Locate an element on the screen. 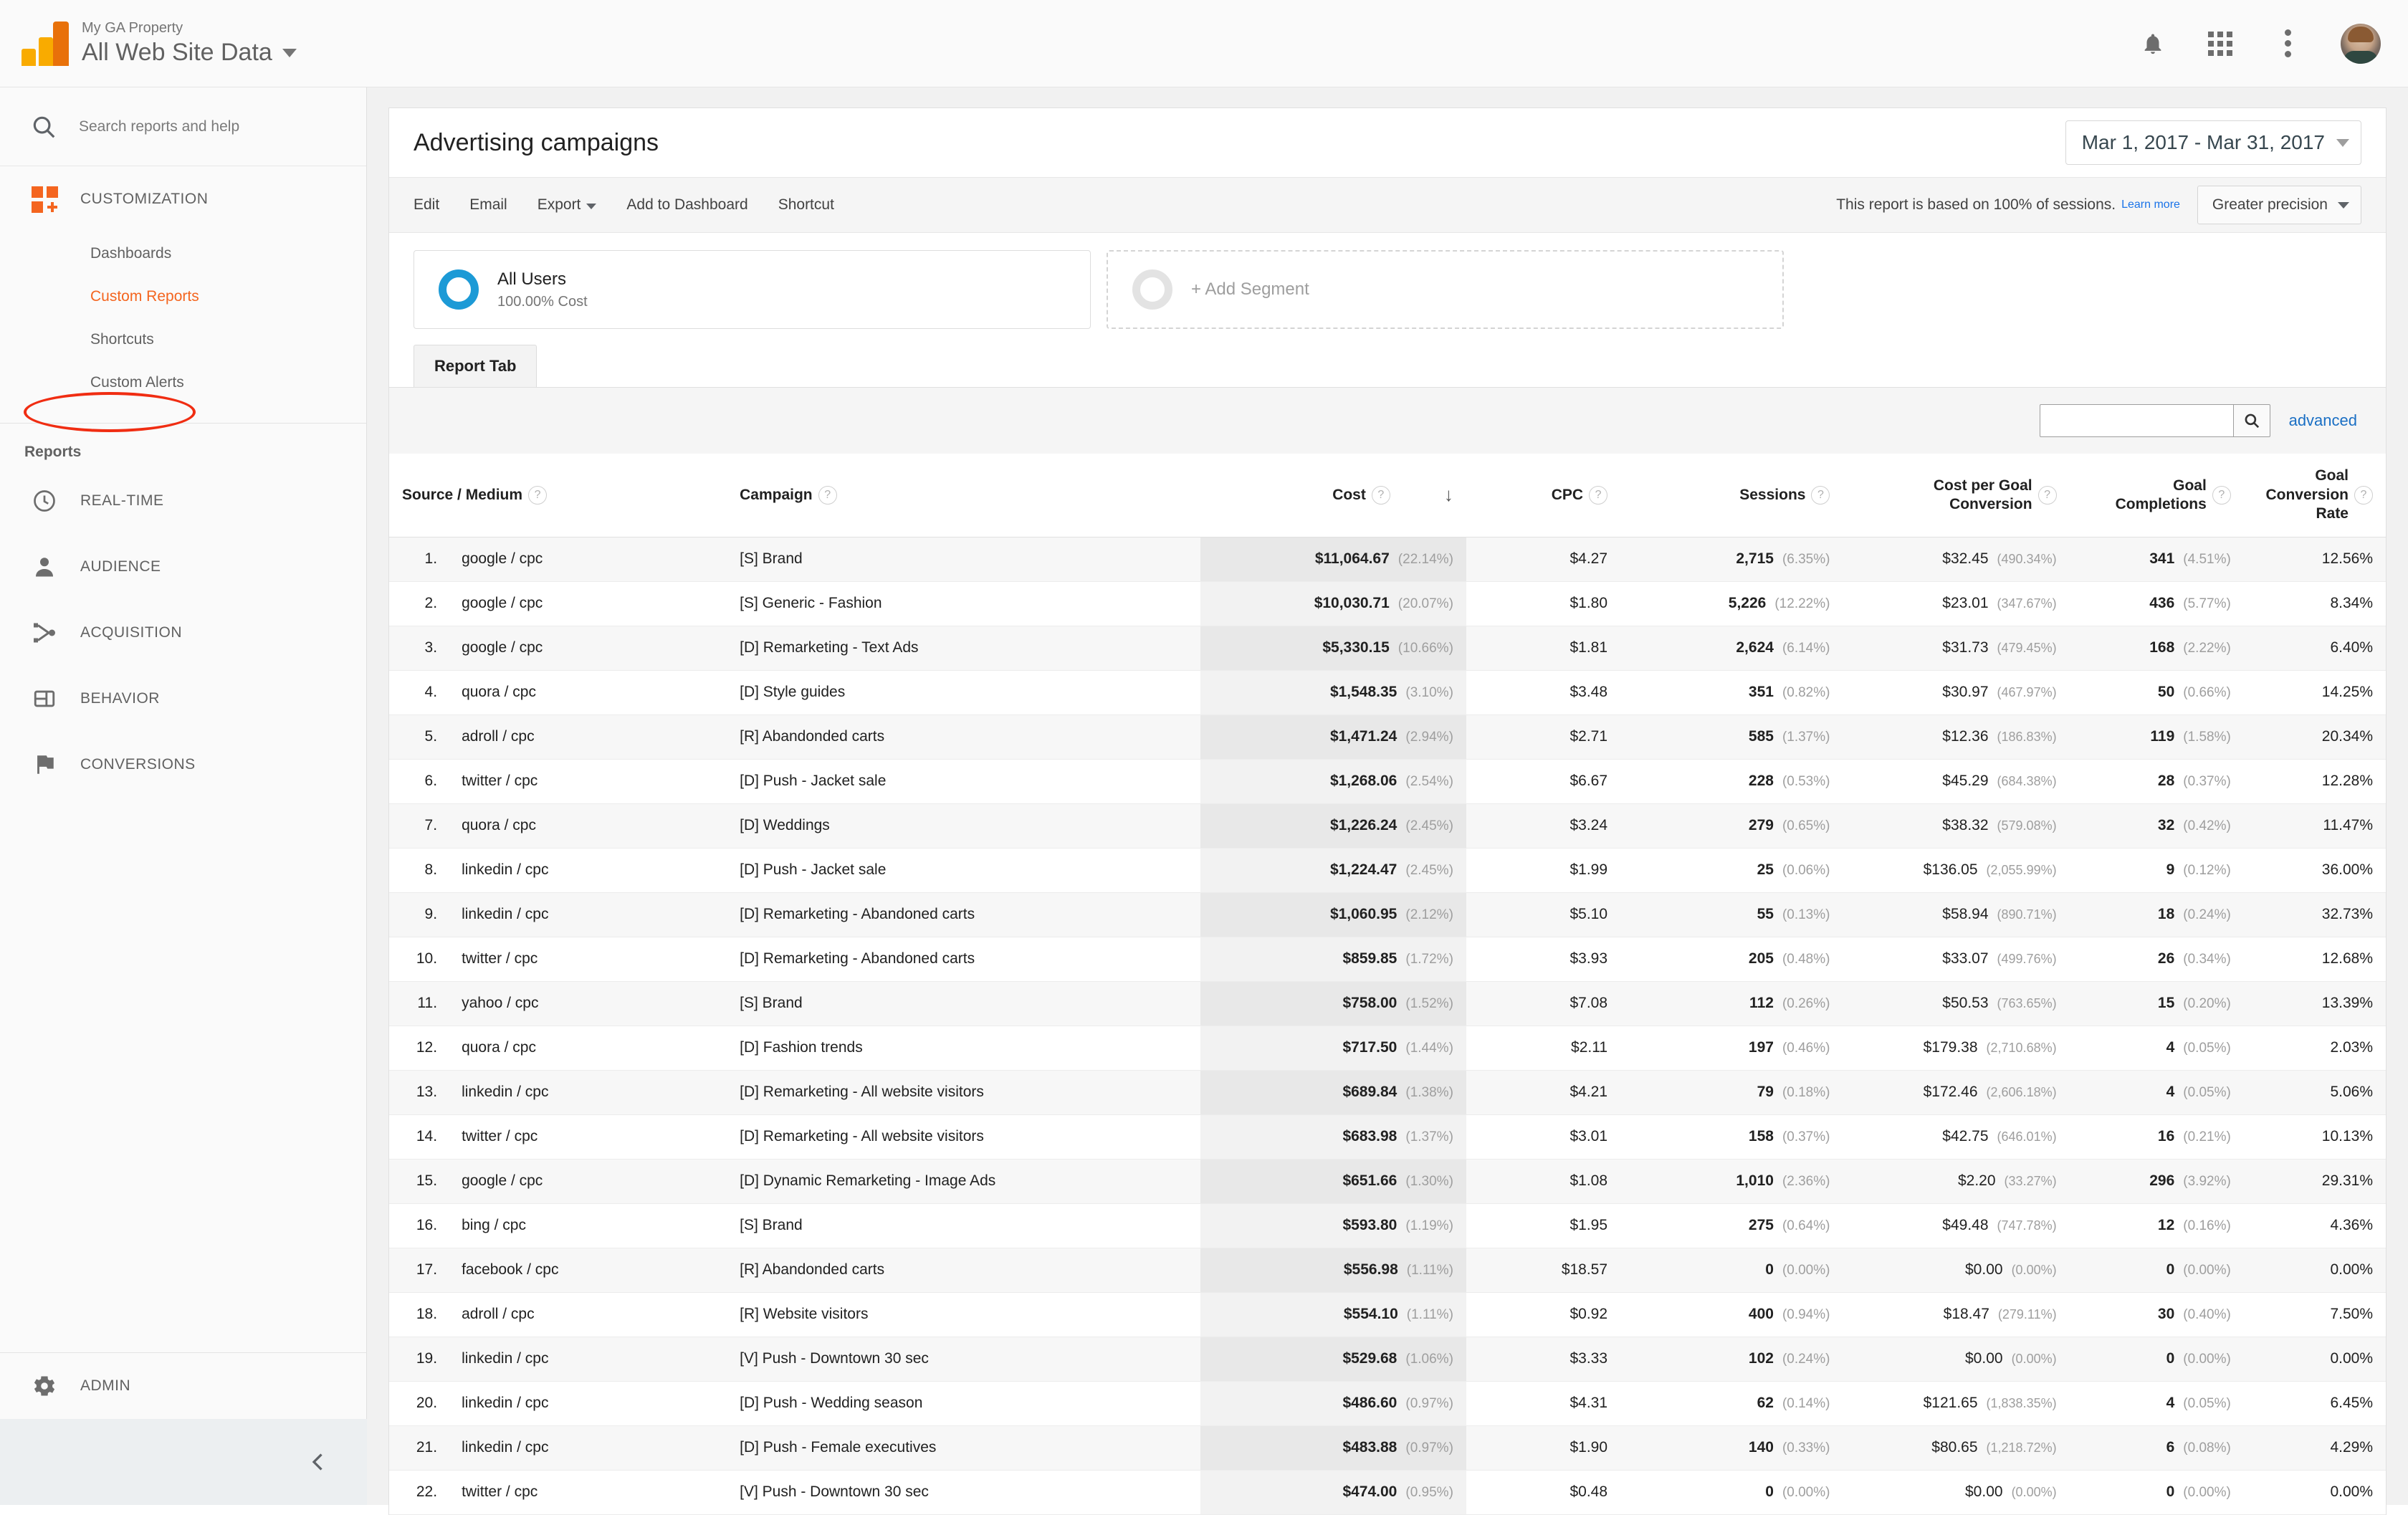  edit-button: Edit is located at coordinates (426, 205).